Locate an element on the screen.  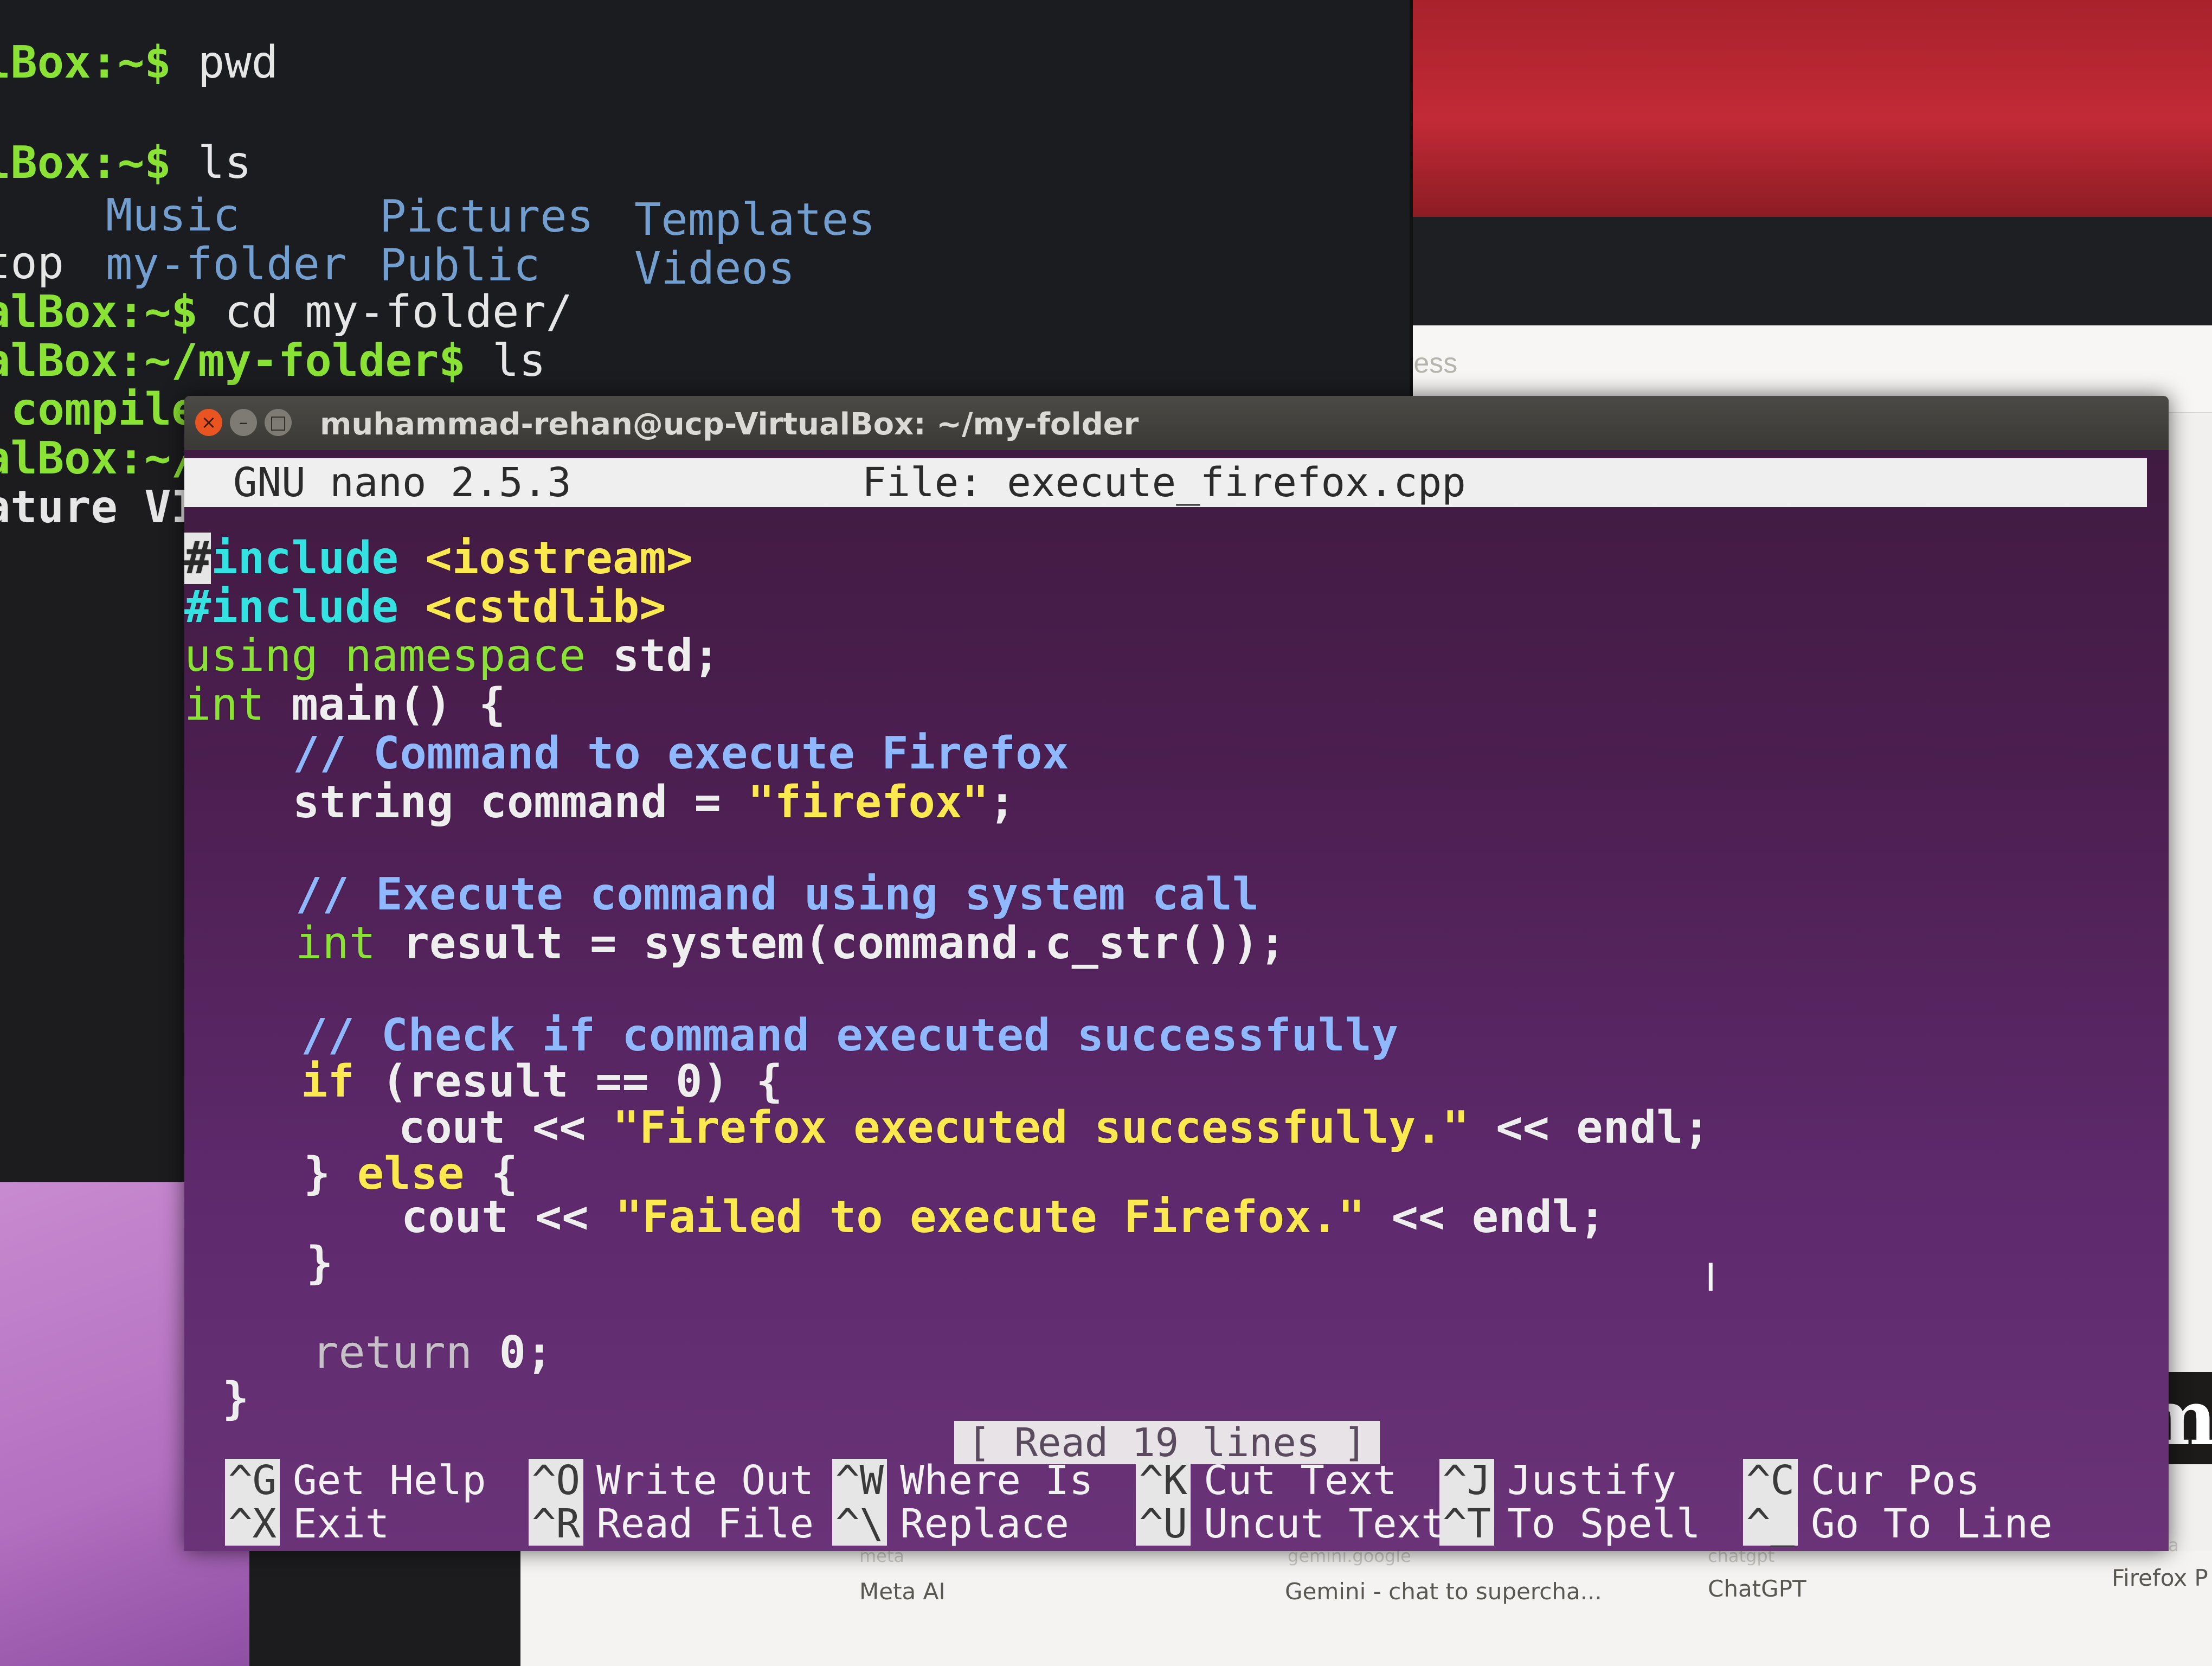
terminal-command: cd my-folder/ is located at coordinates (385, 312).